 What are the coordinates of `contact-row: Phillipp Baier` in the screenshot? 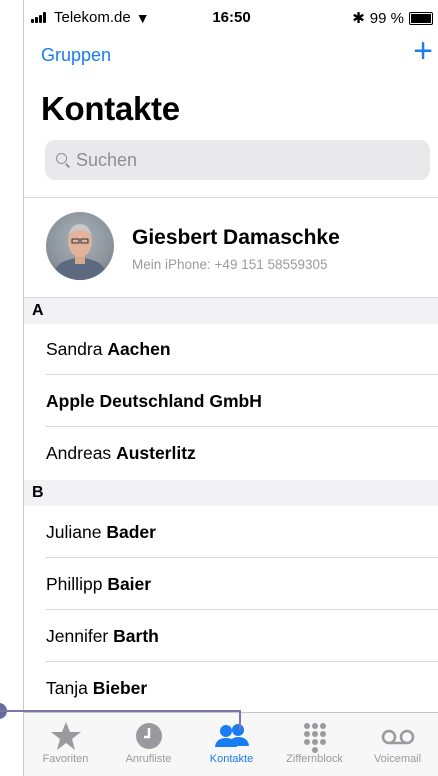 It's located at (231, 584).